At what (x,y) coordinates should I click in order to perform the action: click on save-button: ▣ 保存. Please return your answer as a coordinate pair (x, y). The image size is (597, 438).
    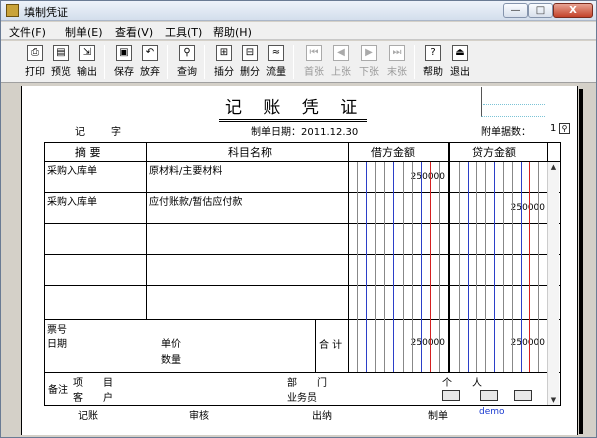
    Looking at the image, I should click on (124, 62).